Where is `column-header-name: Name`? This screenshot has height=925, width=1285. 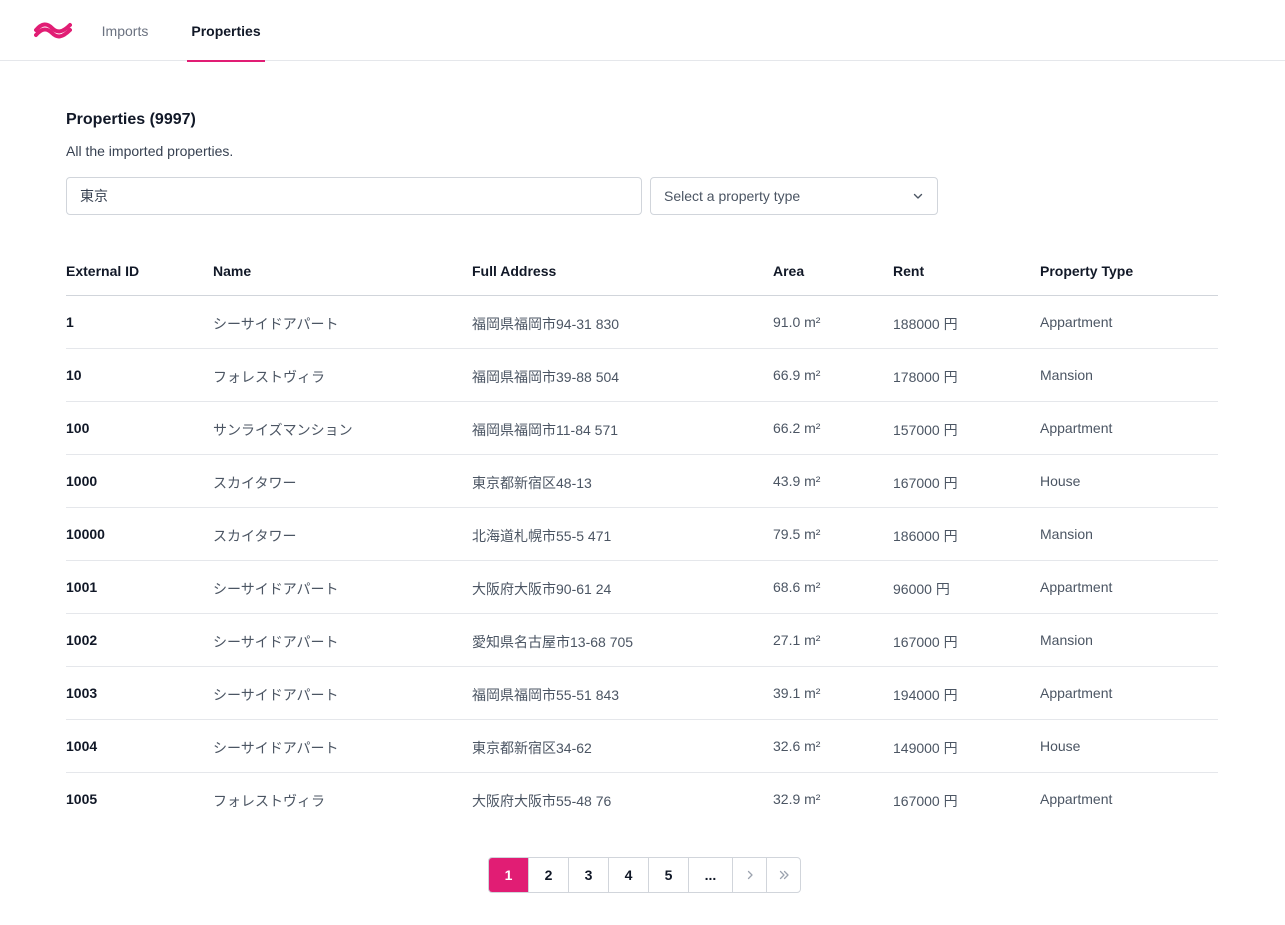
column-header-name: Name is located at coordinates (232, 271).